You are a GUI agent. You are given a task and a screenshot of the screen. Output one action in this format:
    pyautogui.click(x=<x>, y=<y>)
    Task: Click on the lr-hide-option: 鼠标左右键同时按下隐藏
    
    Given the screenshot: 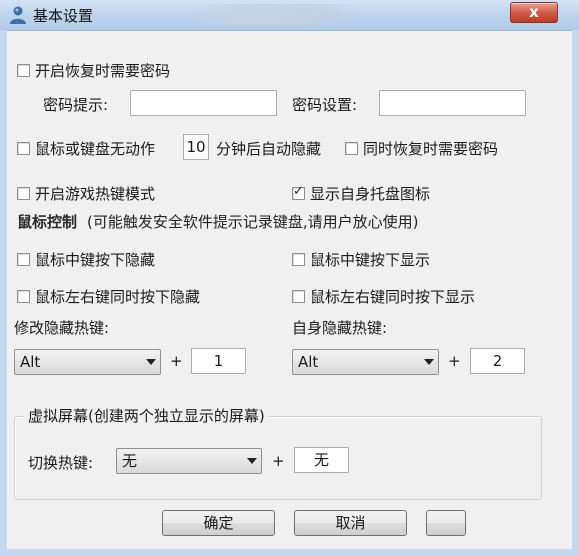 What is the action you would take?
    pyautogui.click(x=108, y=296)
    